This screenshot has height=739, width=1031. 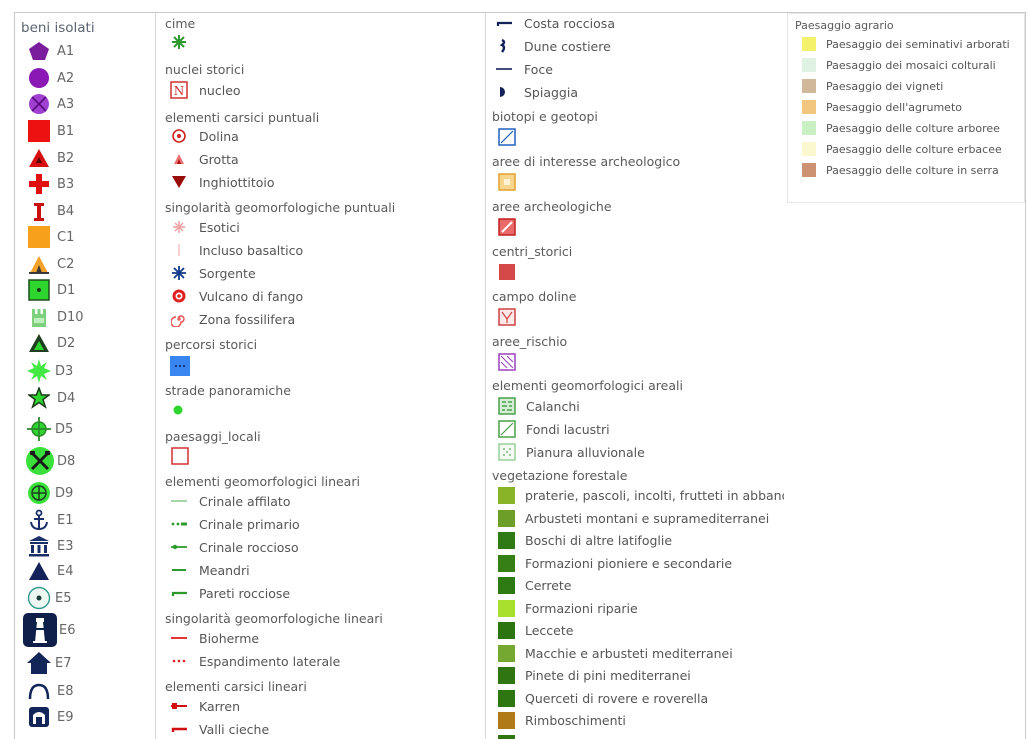 I want to click on legend-item-inghiottitoio: Inghiottitoio, so click(x=222, y=182).